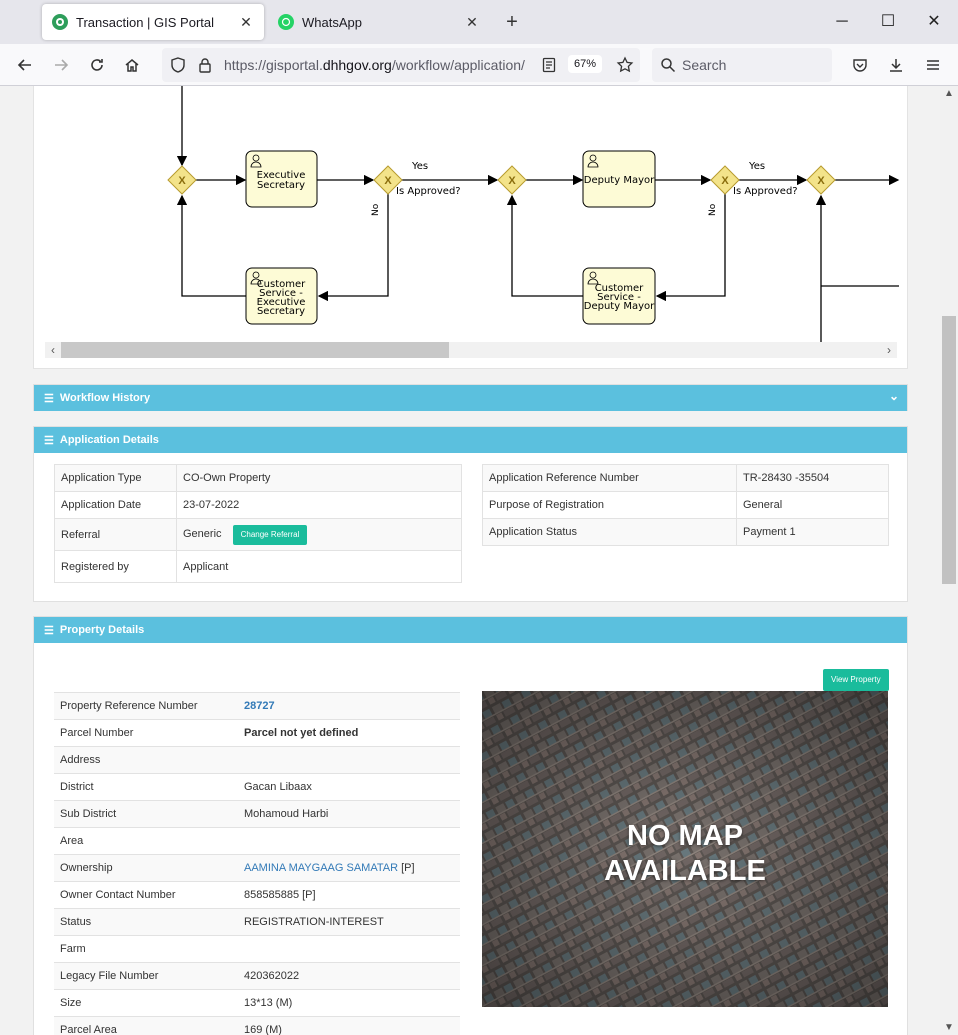 This screenshot has height=1035, width=958. I want to click on reload-icon, so click(97, 65).